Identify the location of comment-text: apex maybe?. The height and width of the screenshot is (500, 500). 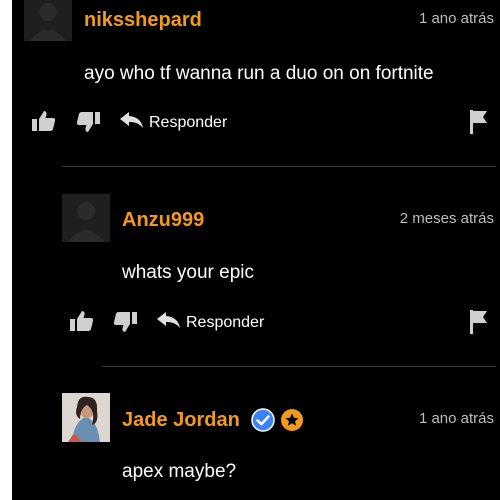
(179, 471).